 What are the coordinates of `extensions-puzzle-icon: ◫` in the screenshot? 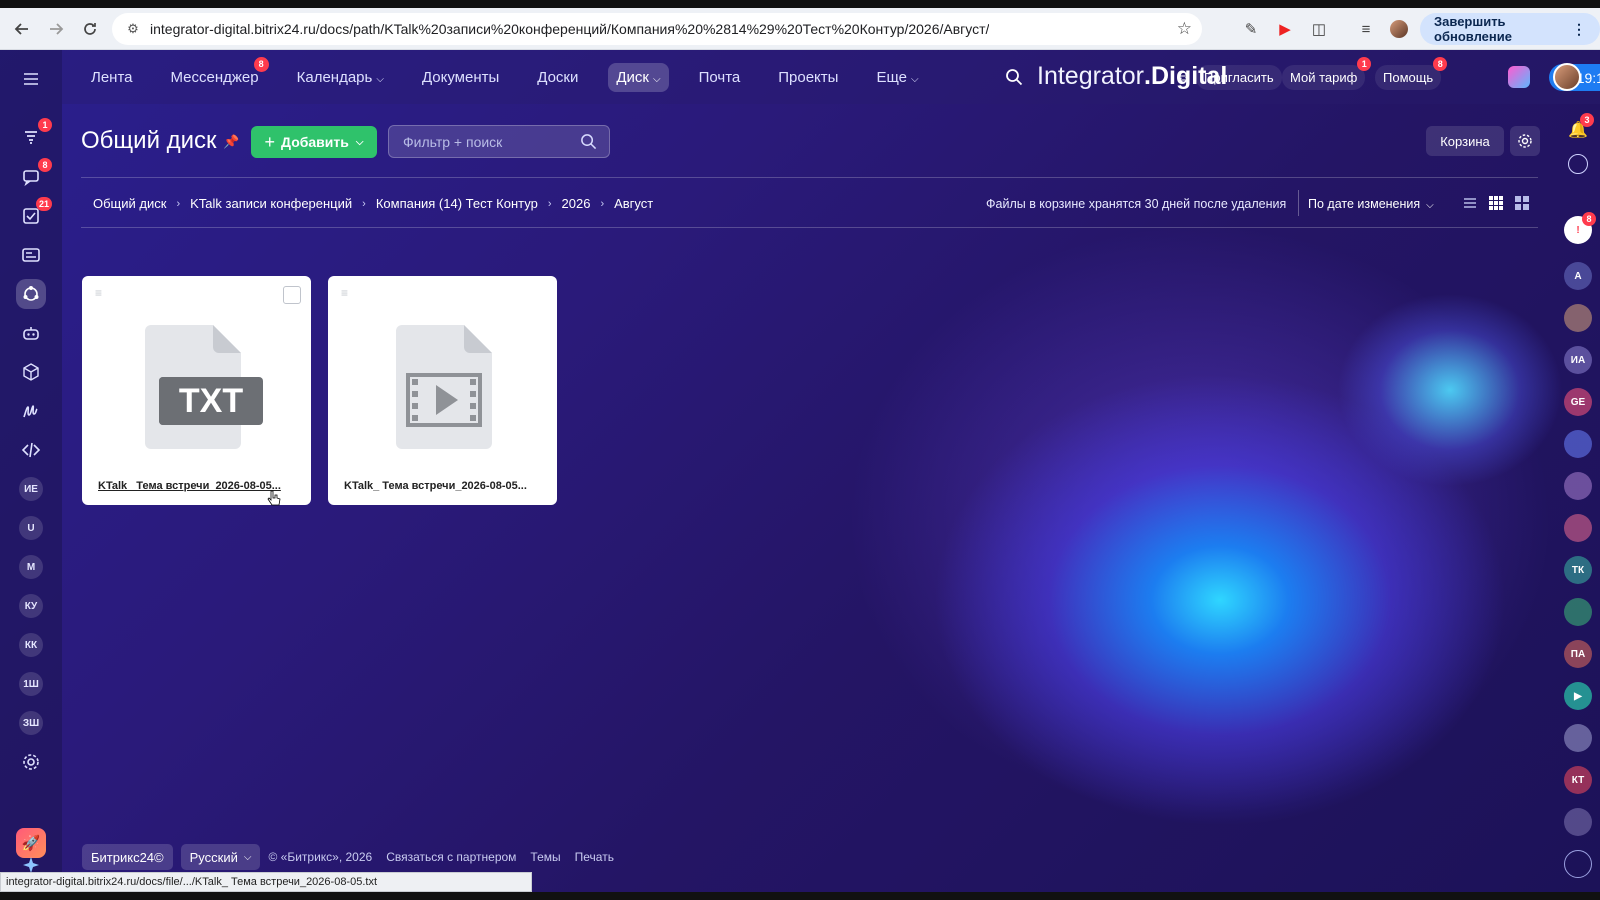 It's located at (1319, 29).